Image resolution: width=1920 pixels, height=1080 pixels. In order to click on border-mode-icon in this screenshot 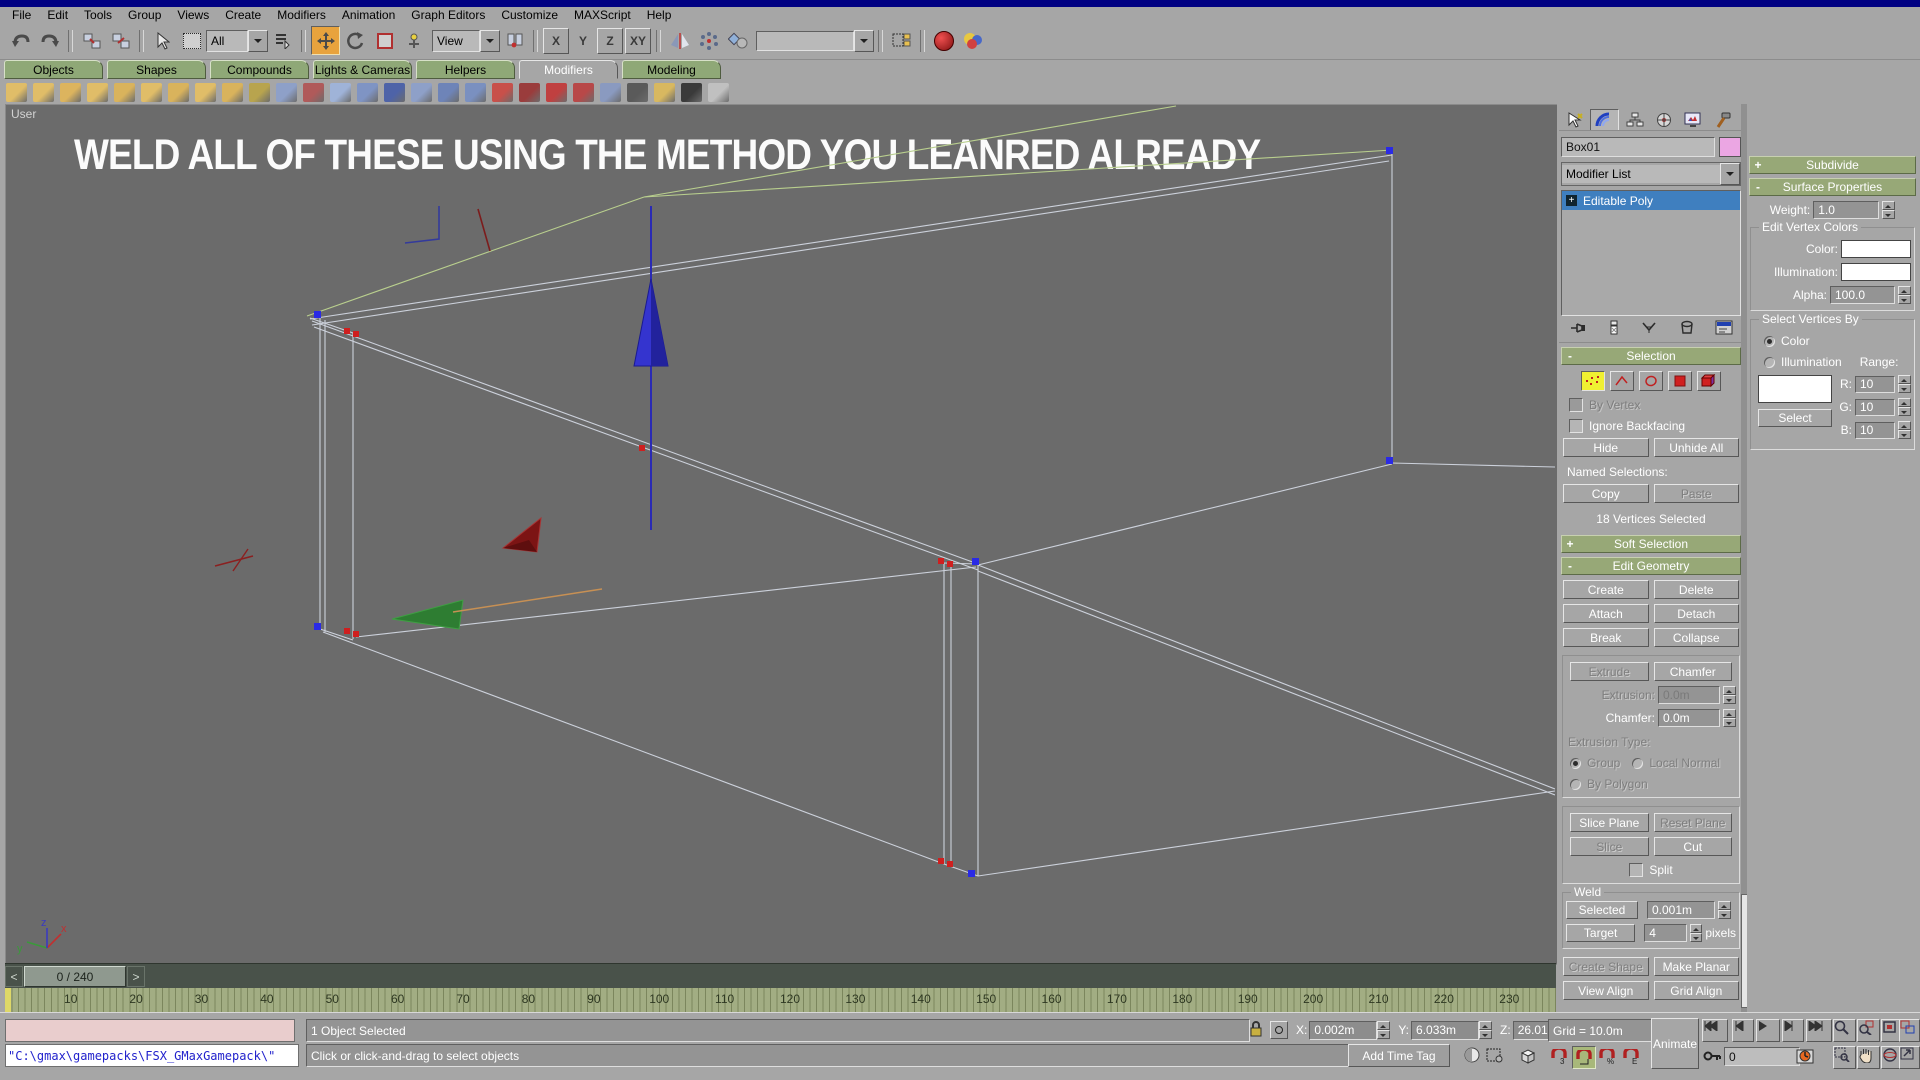, I will do `click(1651, 381)`.